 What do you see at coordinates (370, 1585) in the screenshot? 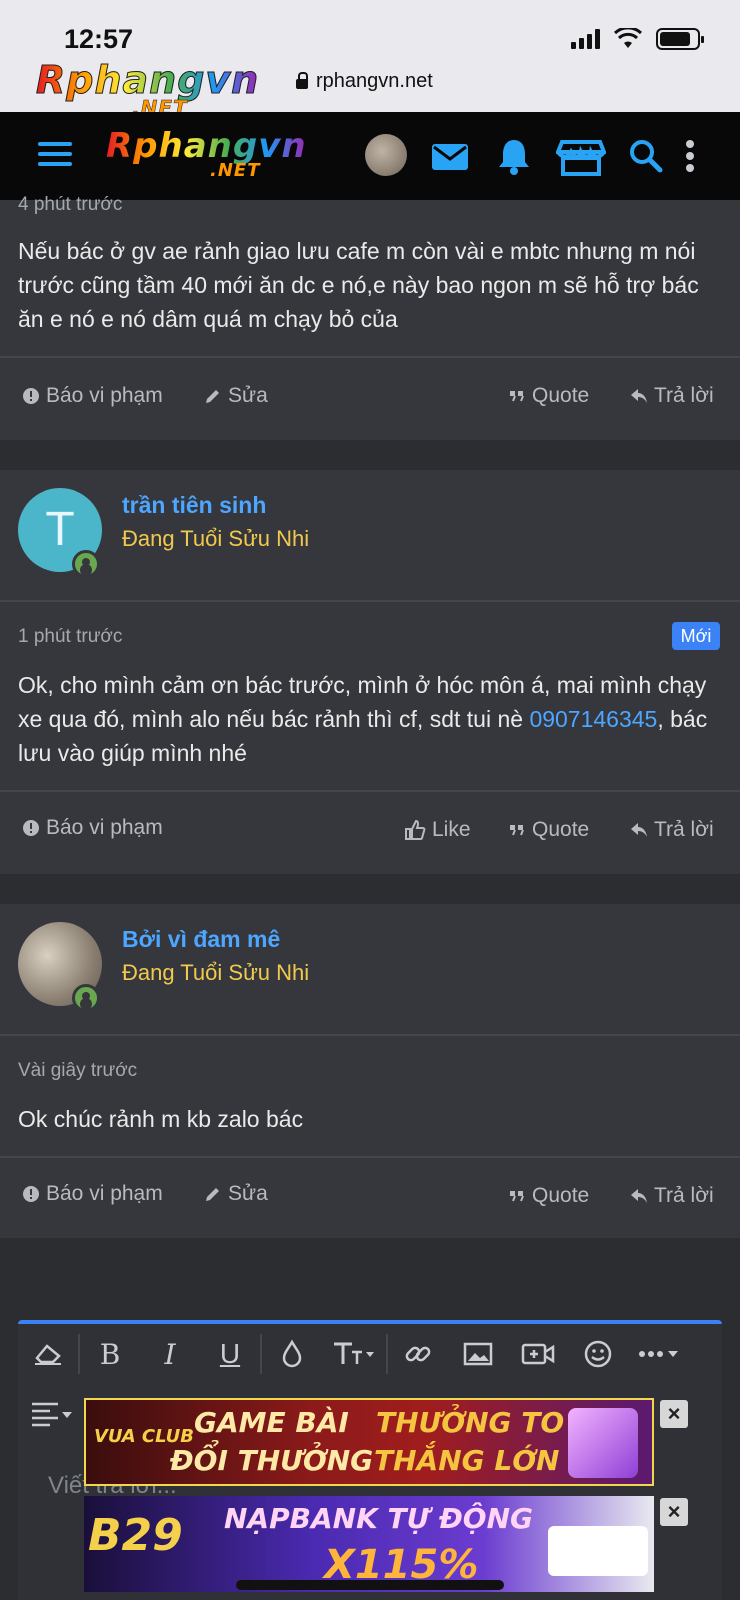
I see `home-indicator` at bounding box center [370, 1585].